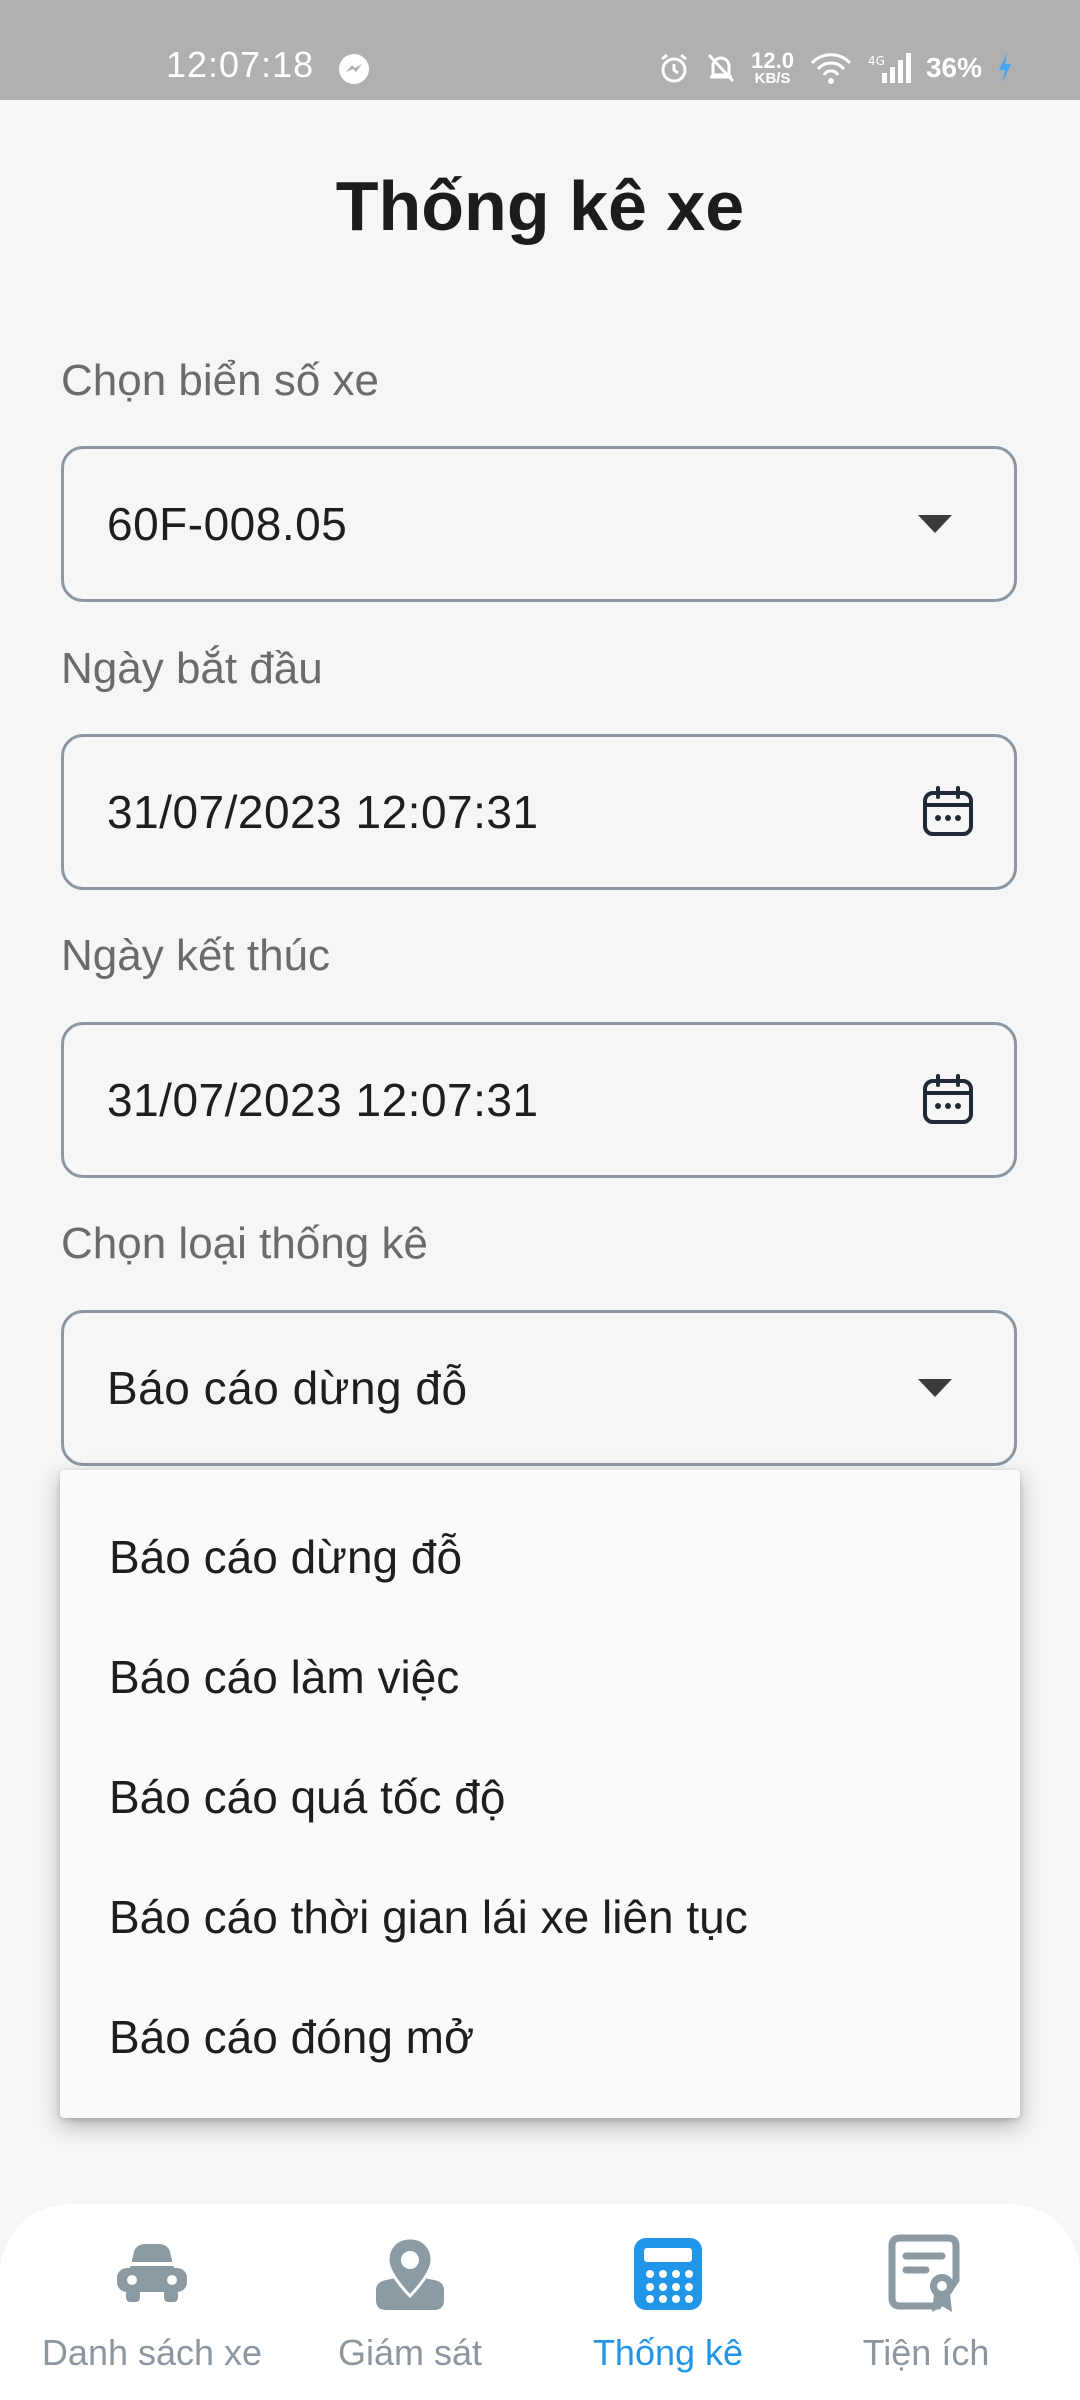  What do you see at coordinates (539, 1388) in the screenshot?
I see `report-type-select: Báo cáo dừng đỗ` at bounding box center [539, 1388].